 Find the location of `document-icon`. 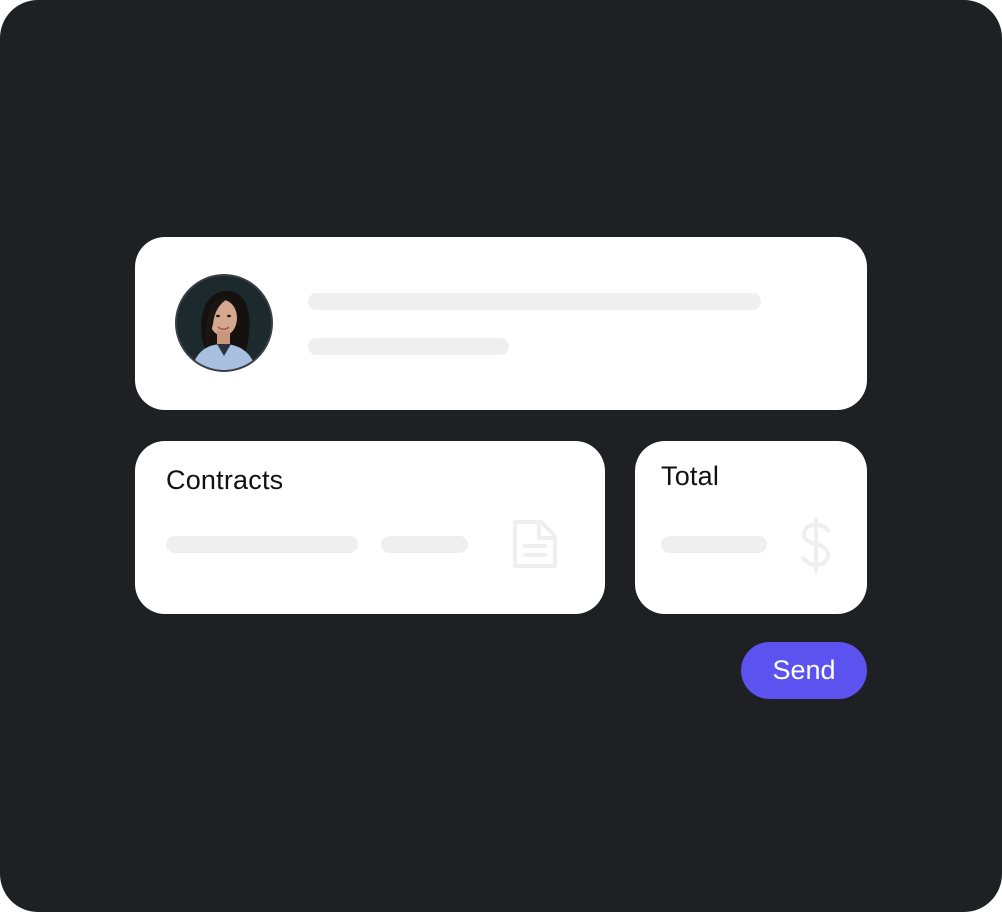

document-icon is located at coordinates (535, 544).